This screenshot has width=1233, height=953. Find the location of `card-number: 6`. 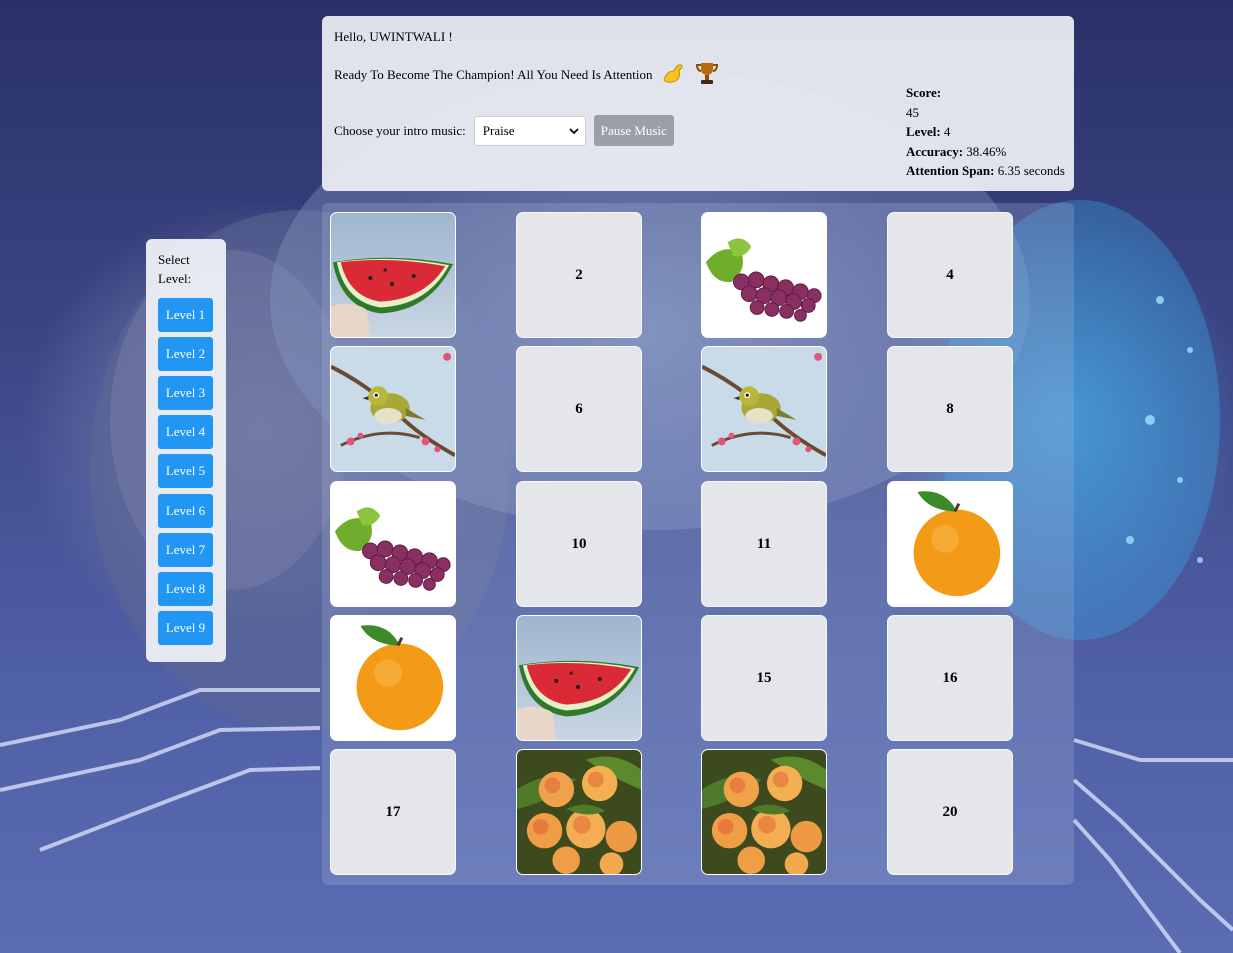

card-number: 6 is located at coordinates (579, 408).